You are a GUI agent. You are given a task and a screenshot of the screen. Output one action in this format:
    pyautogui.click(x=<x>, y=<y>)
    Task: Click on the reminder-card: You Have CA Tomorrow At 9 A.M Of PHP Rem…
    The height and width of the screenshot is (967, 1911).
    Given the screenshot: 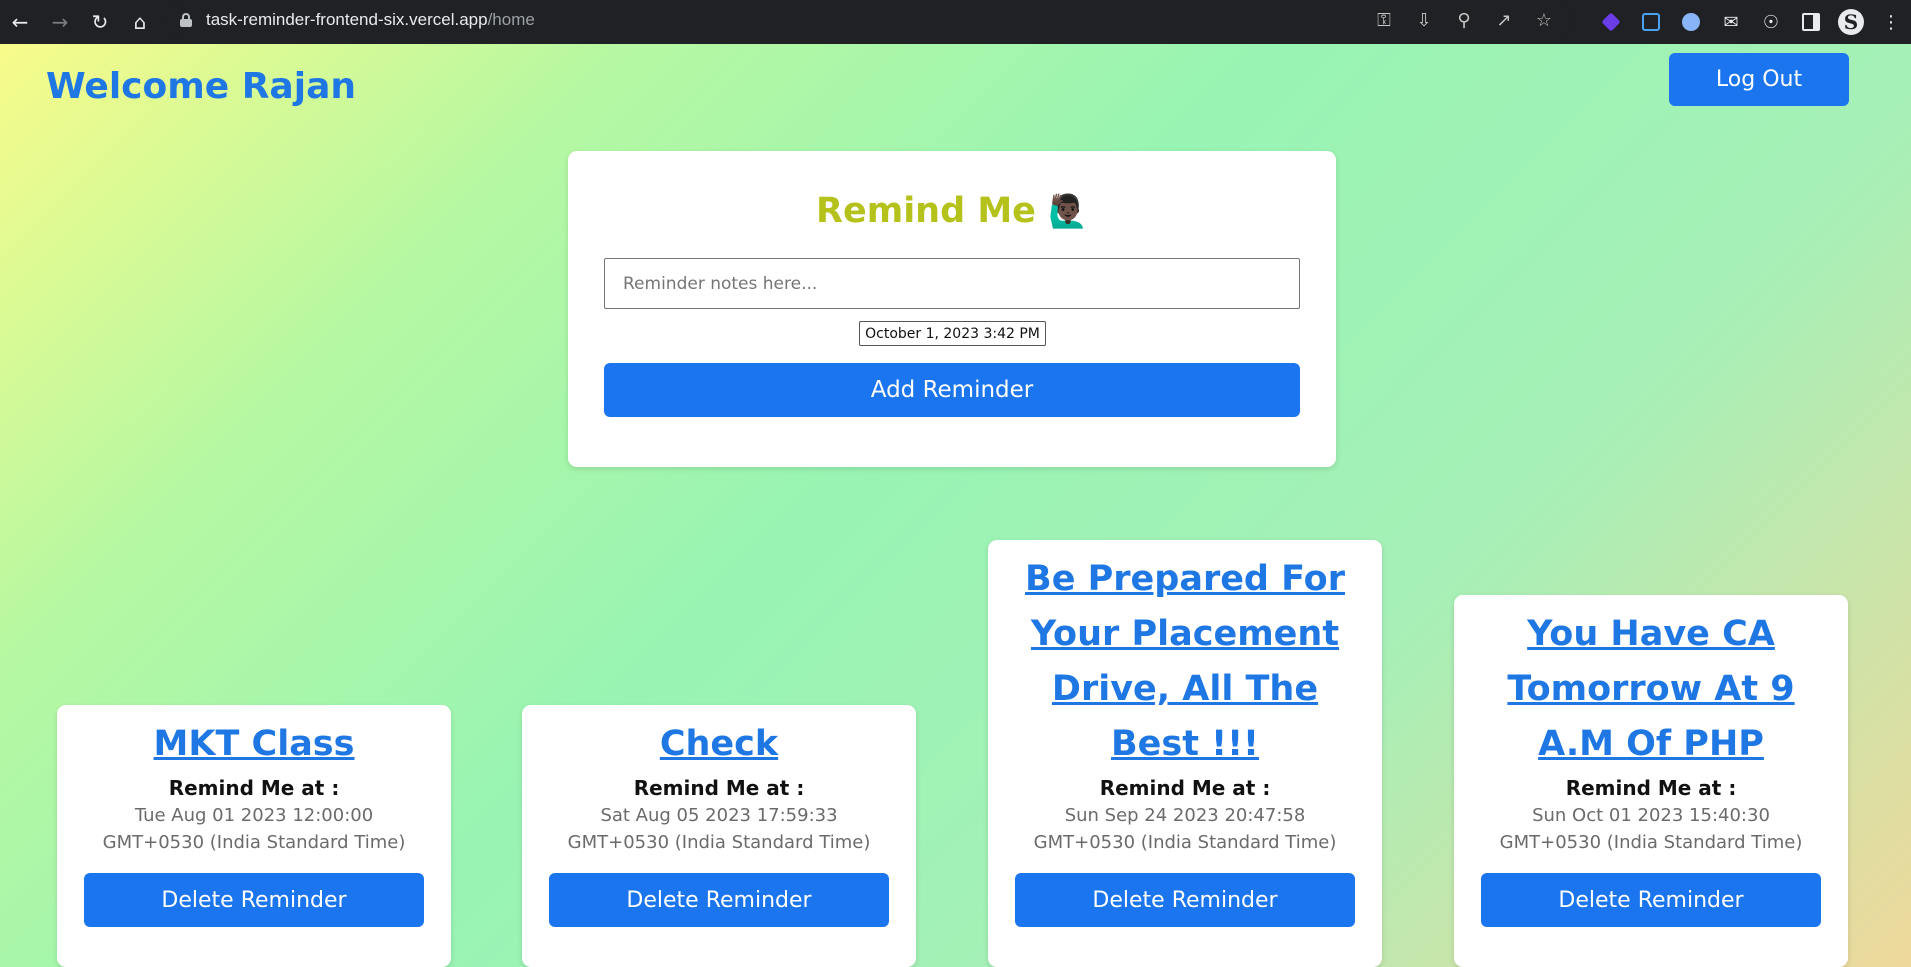 What is the action you would take?
    pyautogui.click(x=1651, y=781)
    